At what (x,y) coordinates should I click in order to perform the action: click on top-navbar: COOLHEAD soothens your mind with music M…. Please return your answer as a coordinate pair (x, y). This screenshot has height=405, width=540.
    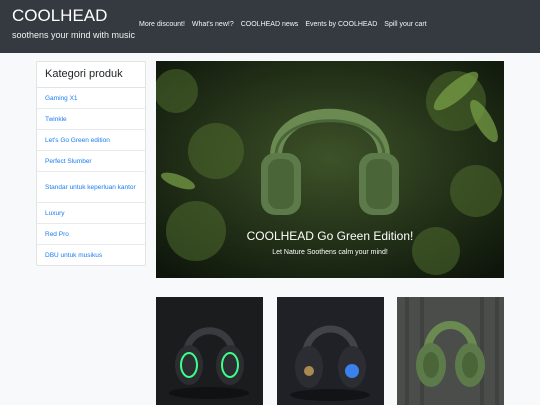
    Looking at the image, I should click on (270, 26).